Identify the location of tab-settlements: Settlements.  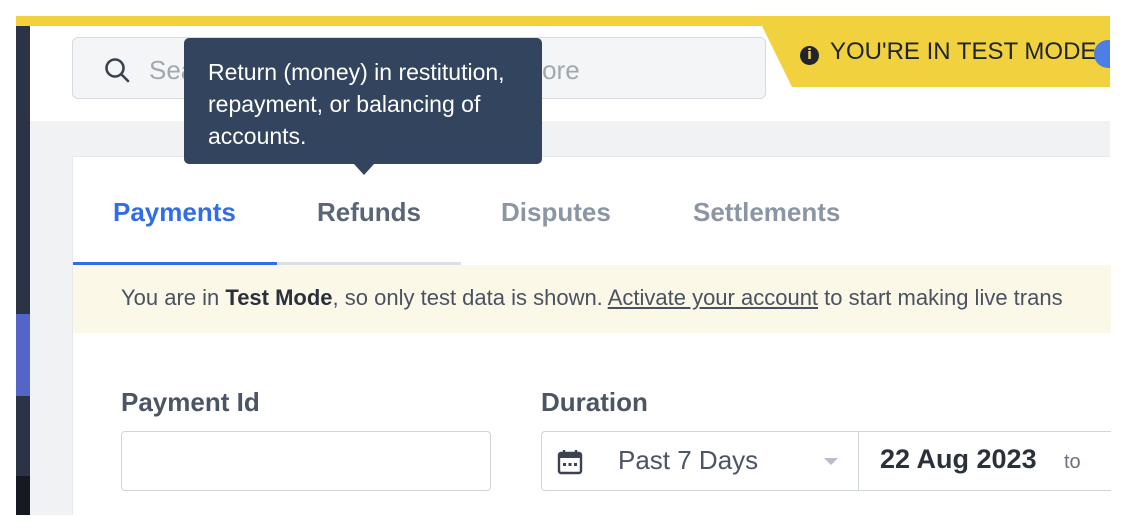
(766, 212).